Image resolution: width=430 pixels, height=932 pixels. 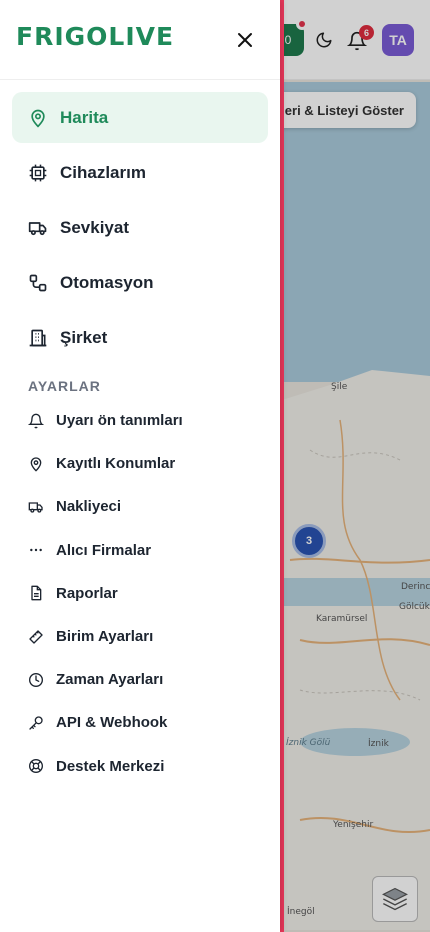 I want to click on drawer-edge, so click(x=282, y=466).